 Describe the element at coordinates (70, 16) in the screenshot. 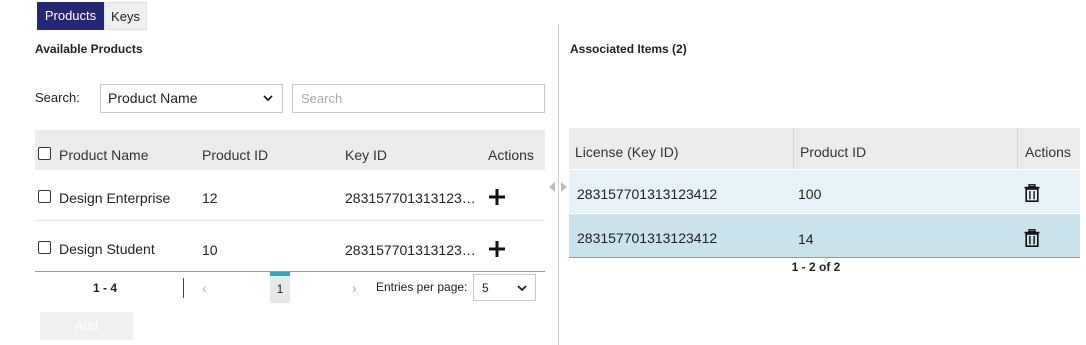

I see `tab-products: Products` at that location.